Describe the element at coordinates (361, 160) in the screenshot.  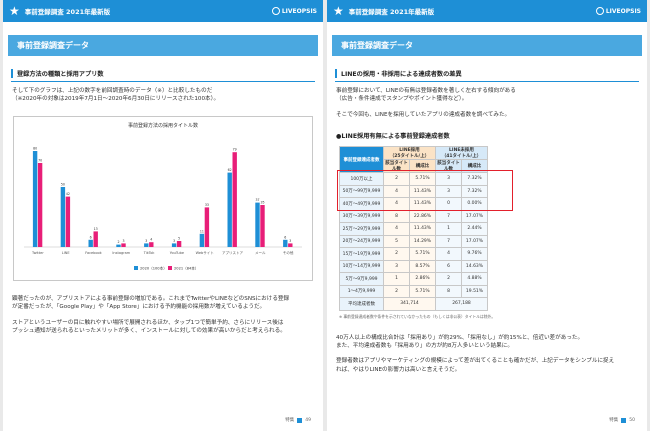
I see `table-corner-header: 事前登録達成者数` at that location.